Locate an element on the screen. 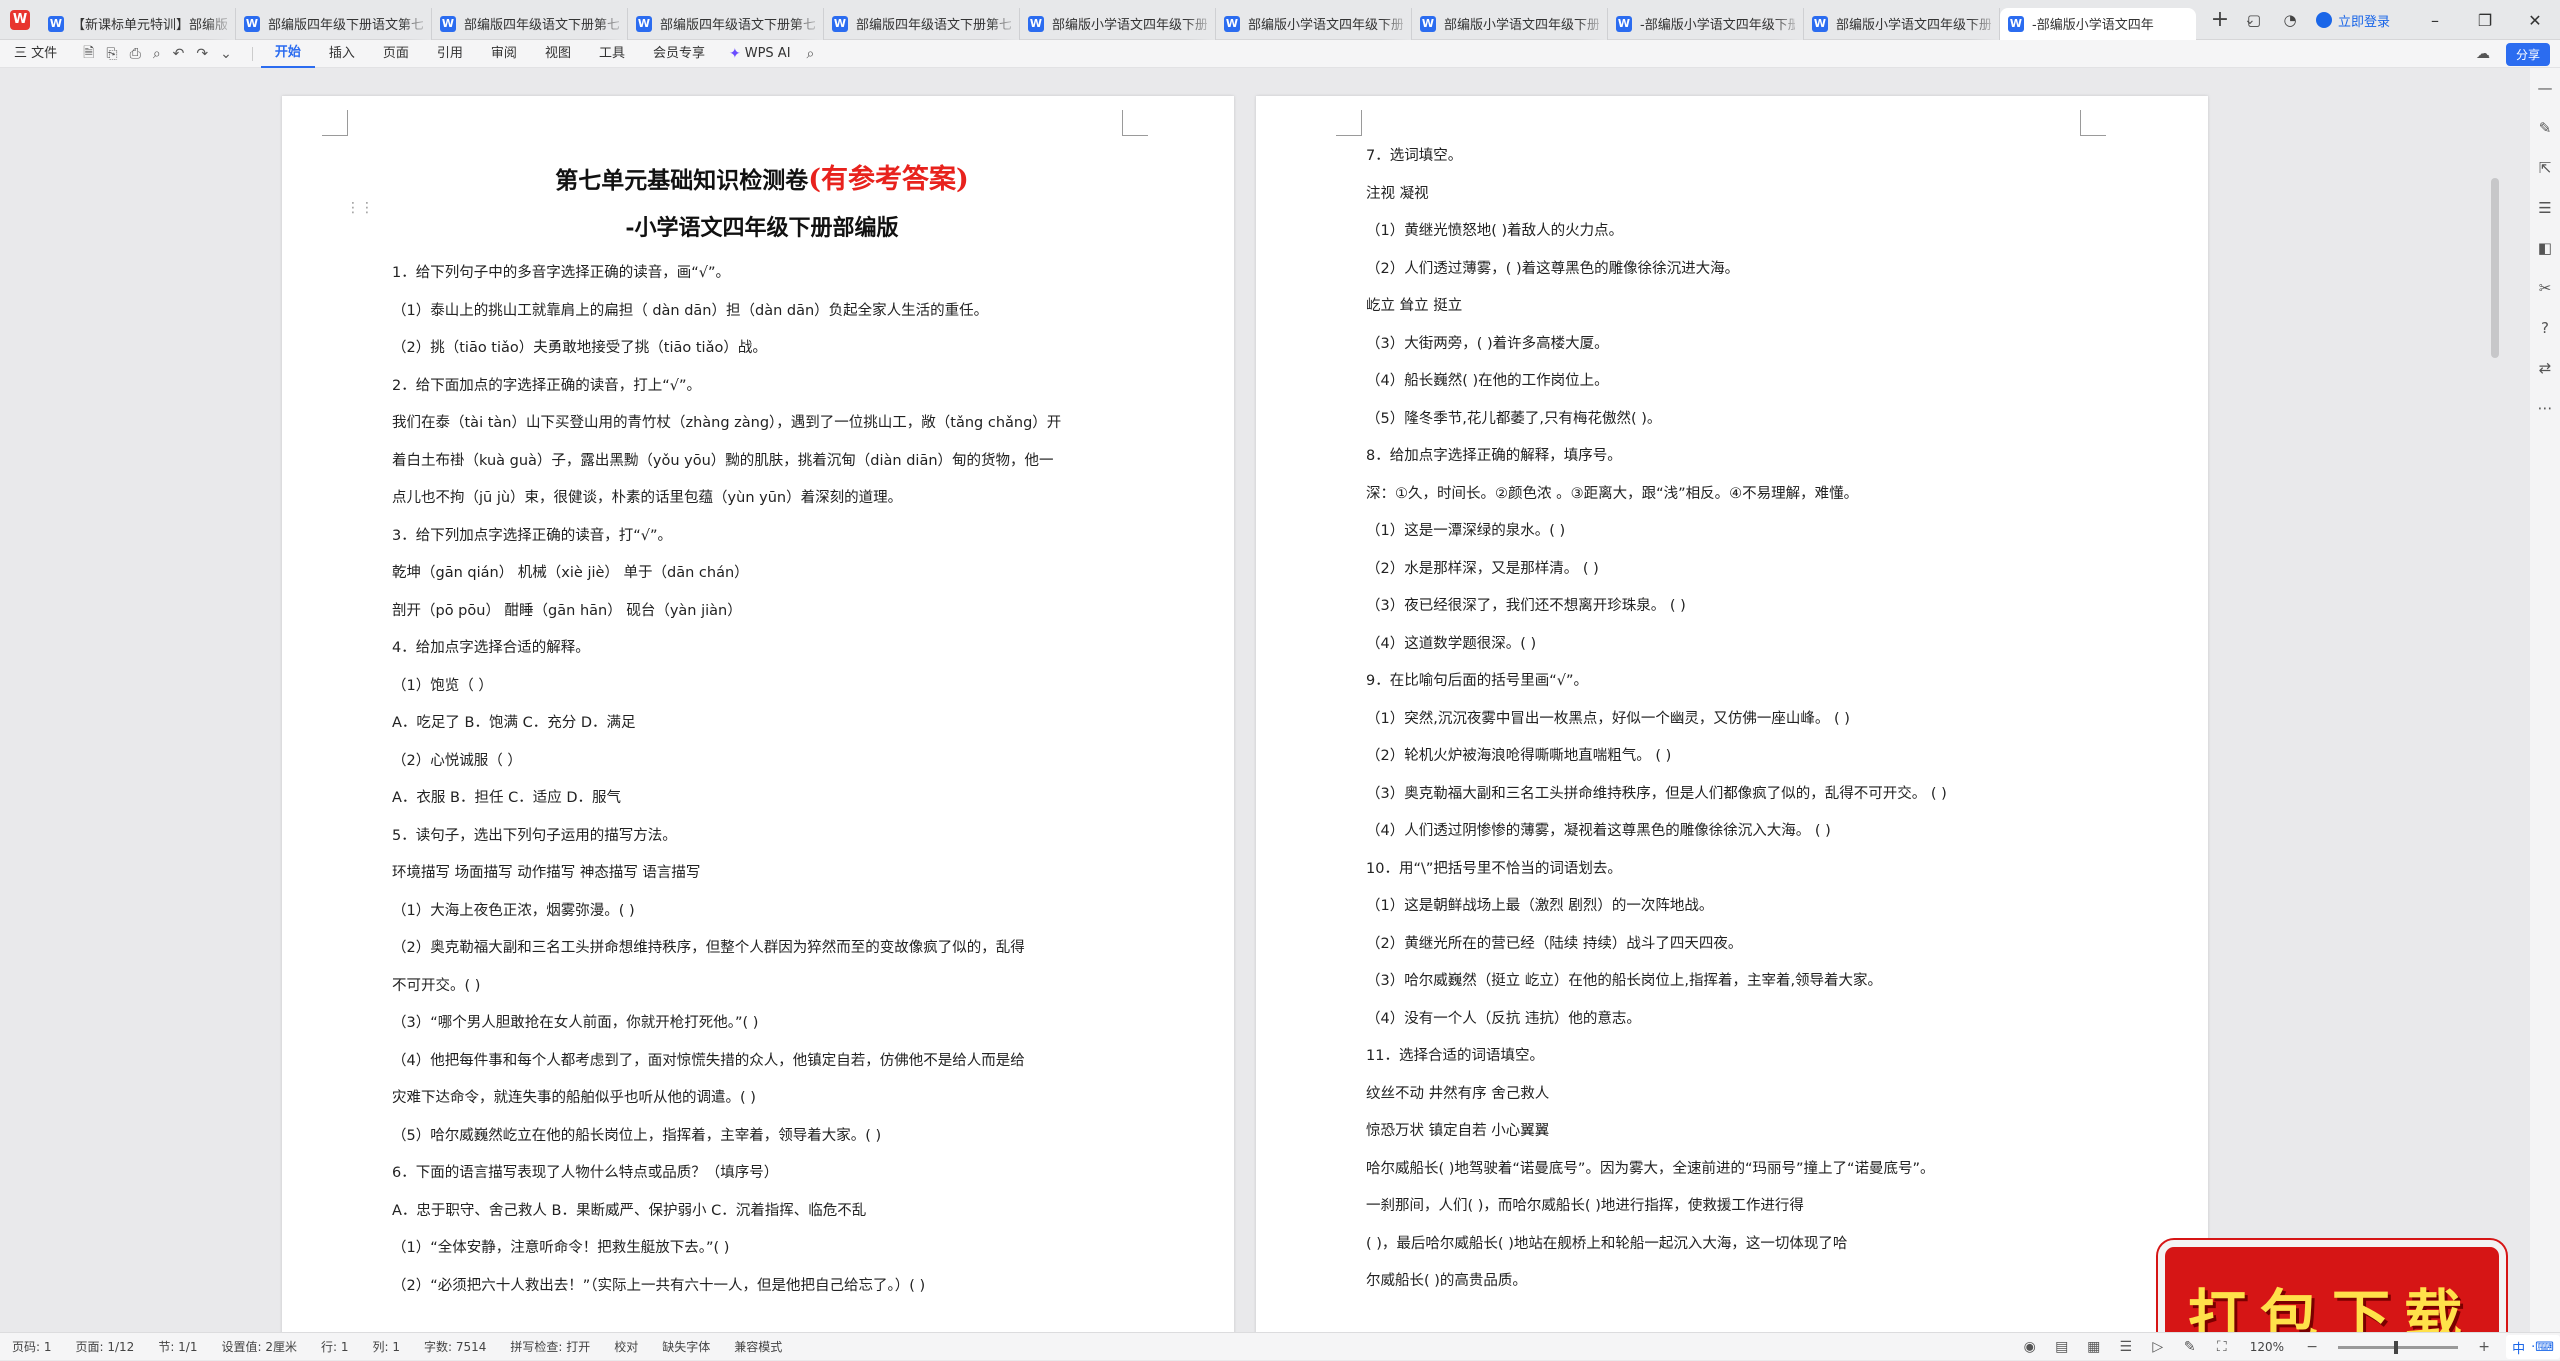 The width and height of the screenshot is (2560, 1361). window-layout-icon: ▢ is located at coordinates (2254, 20).